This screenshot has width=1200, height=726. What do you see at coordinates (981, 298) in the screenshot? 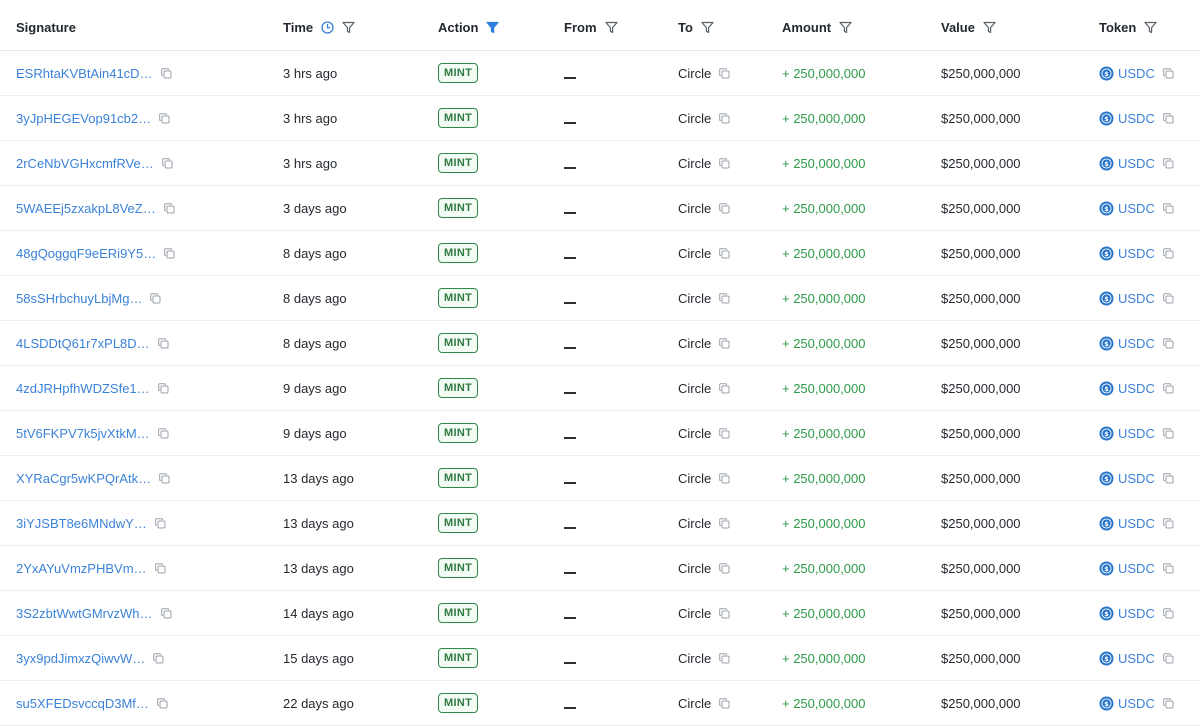
I see `value-text: $250,000,000` at bounding box center [981, 298].